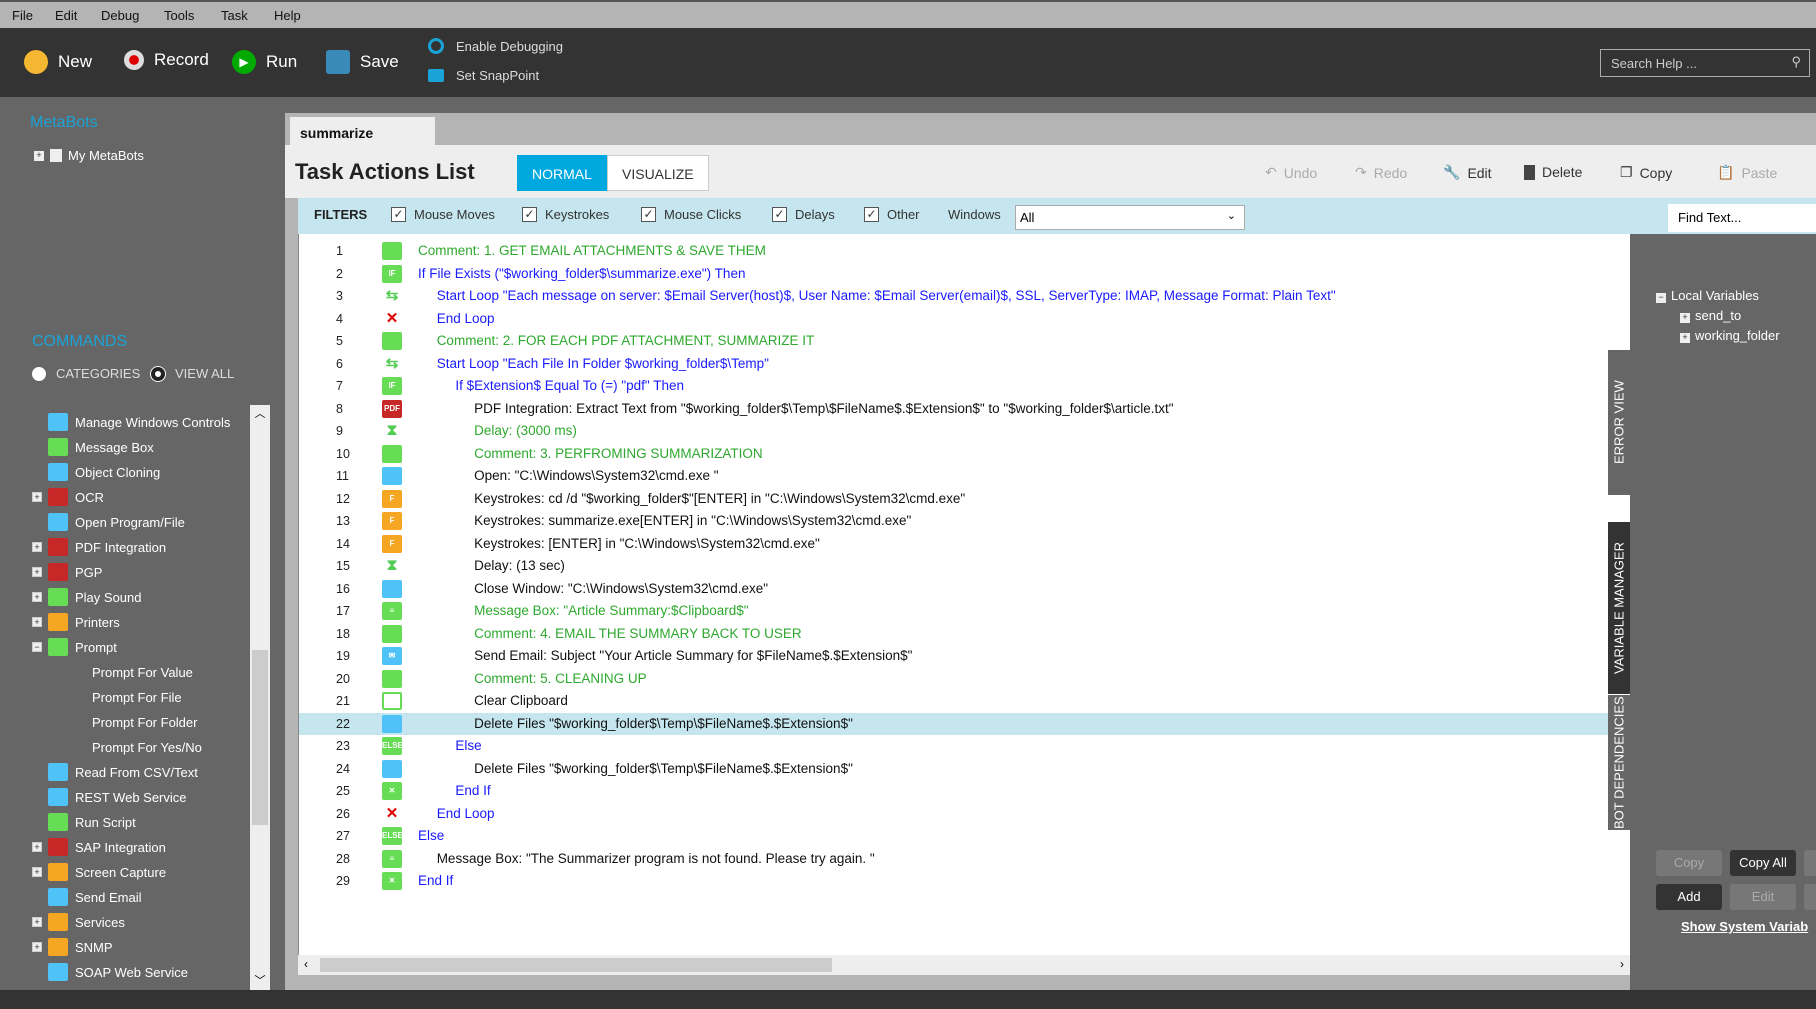  What do you see at coordinates (1619, 608) in the screenshot?
I see `variable-manager-tab: VARIABLE MANAGER` at bounding box center [1619, 608].